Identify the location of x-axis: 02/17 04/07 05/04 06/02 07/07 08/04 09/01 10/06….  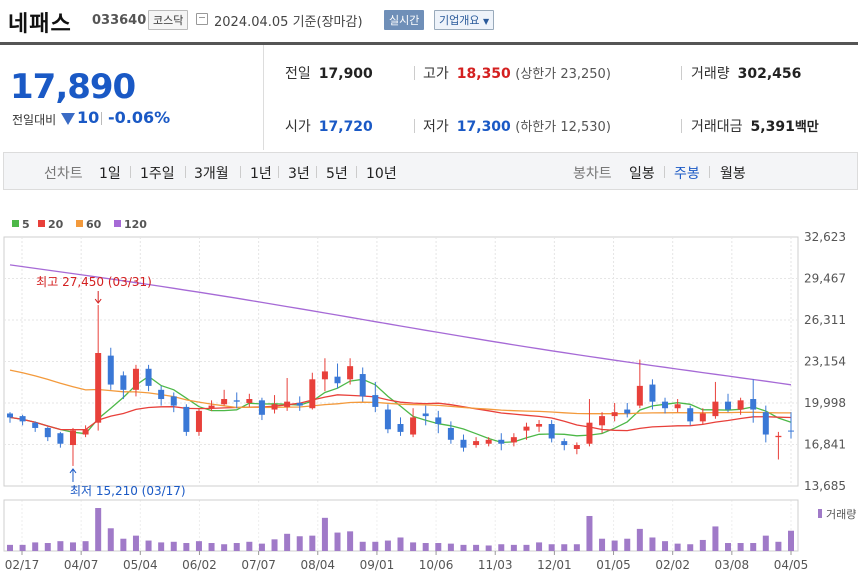
(406, 561).